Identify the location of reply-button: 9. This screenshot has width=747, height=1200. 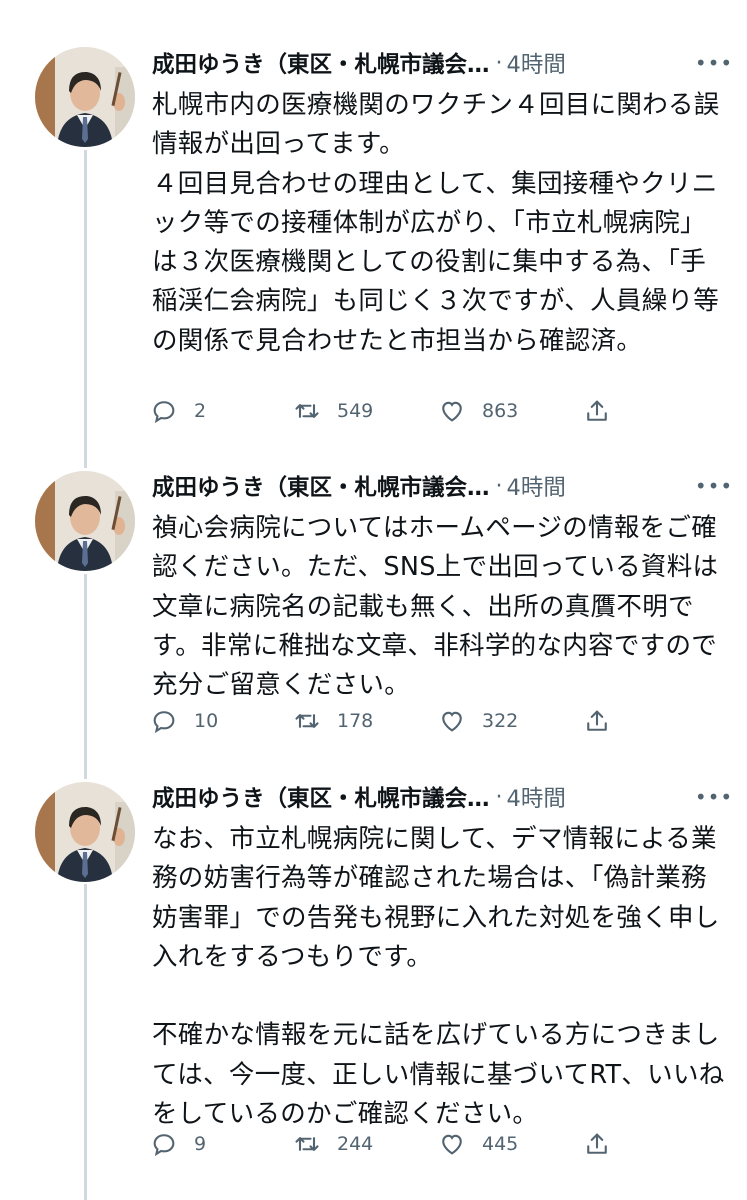
(221, 1144).